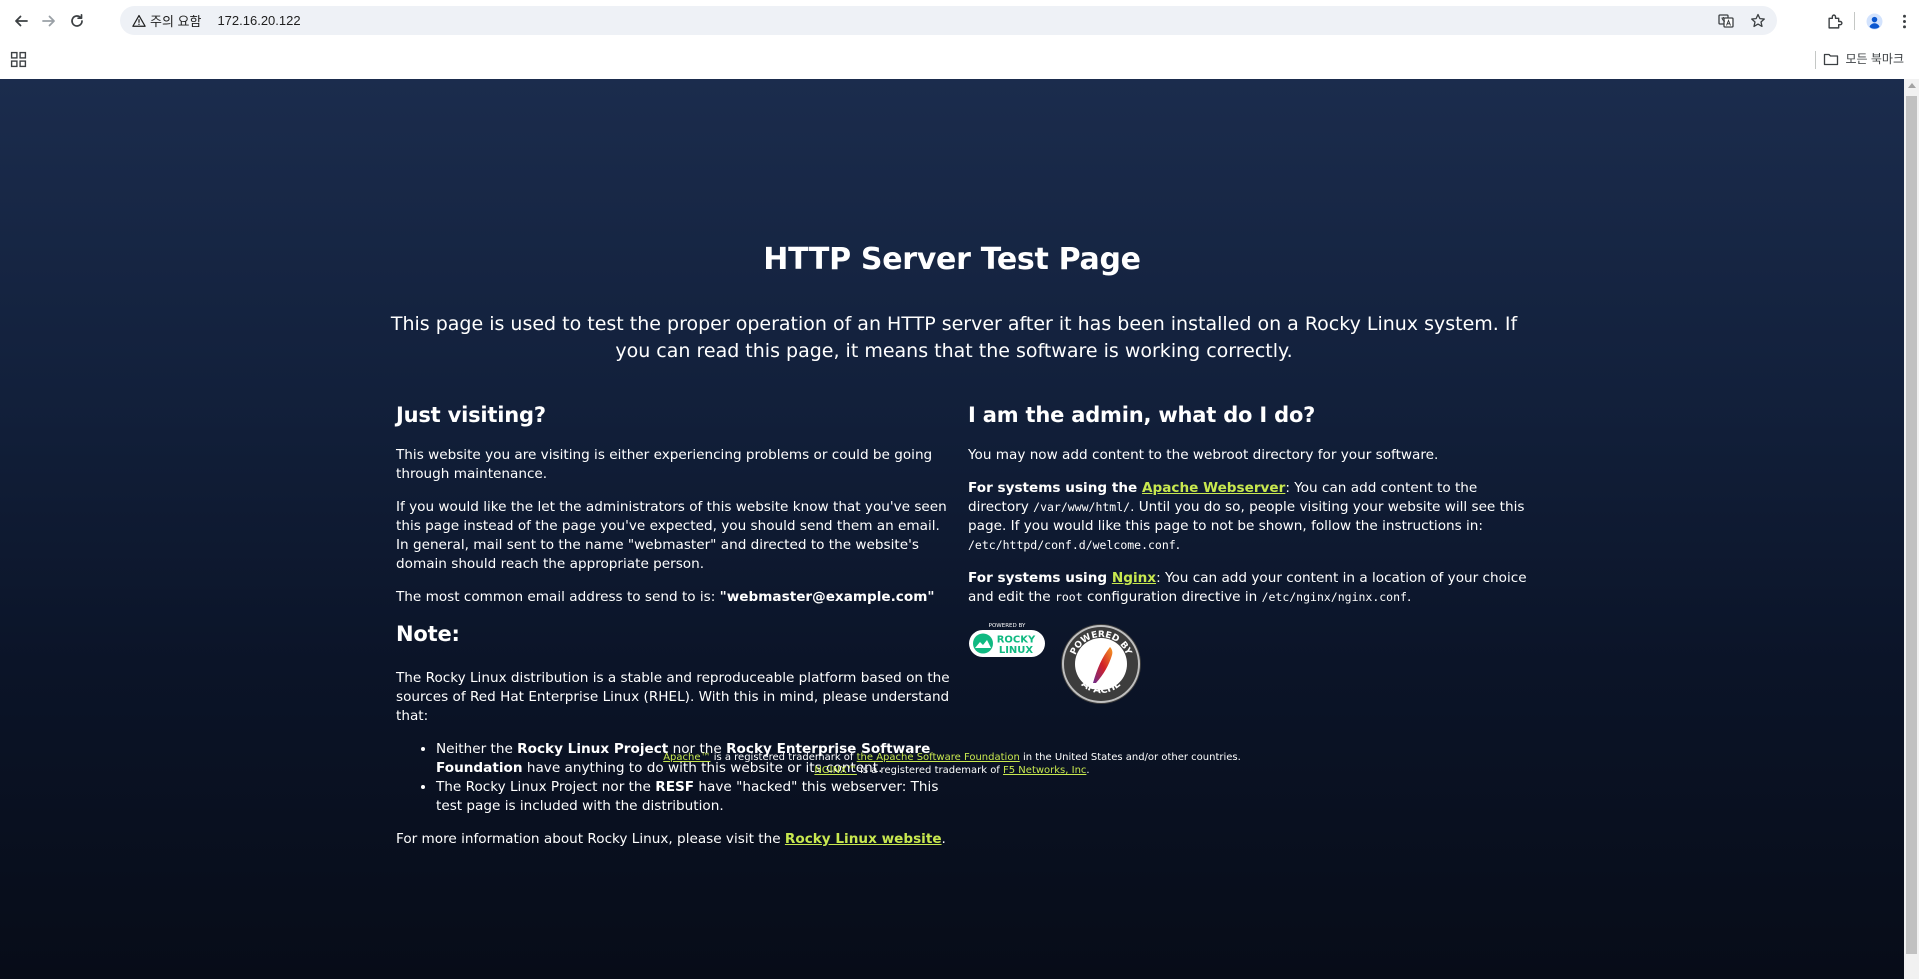  I want to click on all-bookmarks-label: 모든 북마크, so click(1874, 59).